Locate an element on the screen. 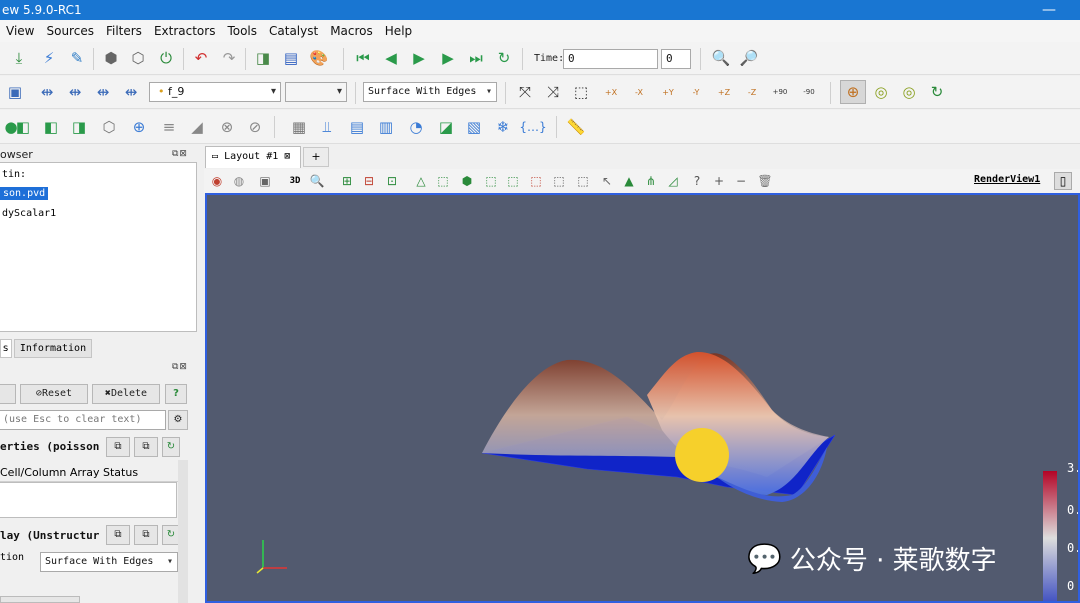 The image size is (1080, 603). properties-search-input: (use Esc to clear text) is located at coordinates (83, 420).